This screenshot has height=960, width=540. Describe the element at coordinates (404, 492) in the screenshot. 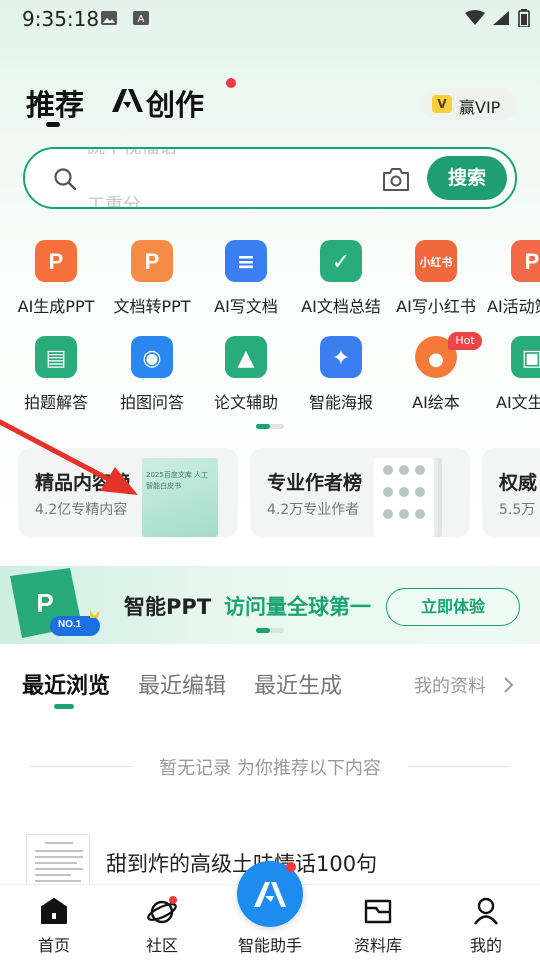

I see `author-avatars-icon` at that location.